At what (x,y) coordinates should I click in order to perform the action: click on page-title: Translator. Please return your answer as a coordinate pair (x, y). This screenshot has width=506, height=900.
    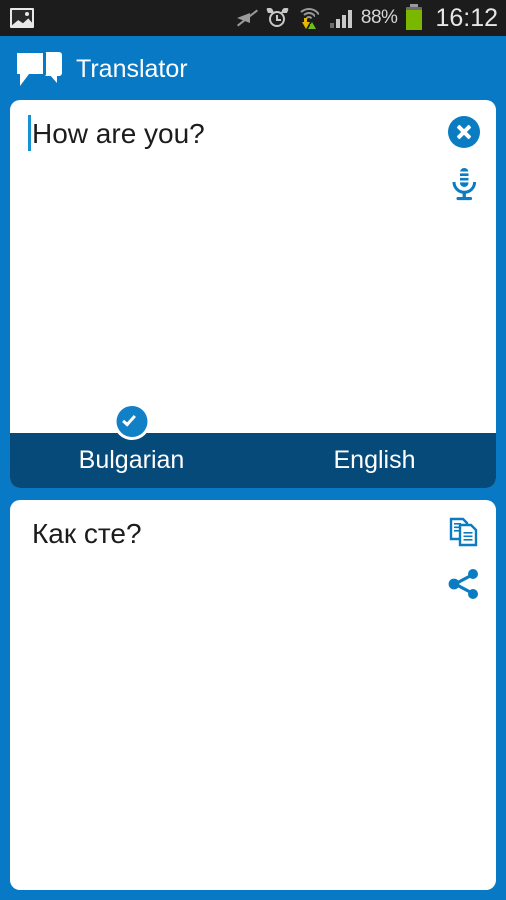
    Looking at the image, I should click on (132, 68).